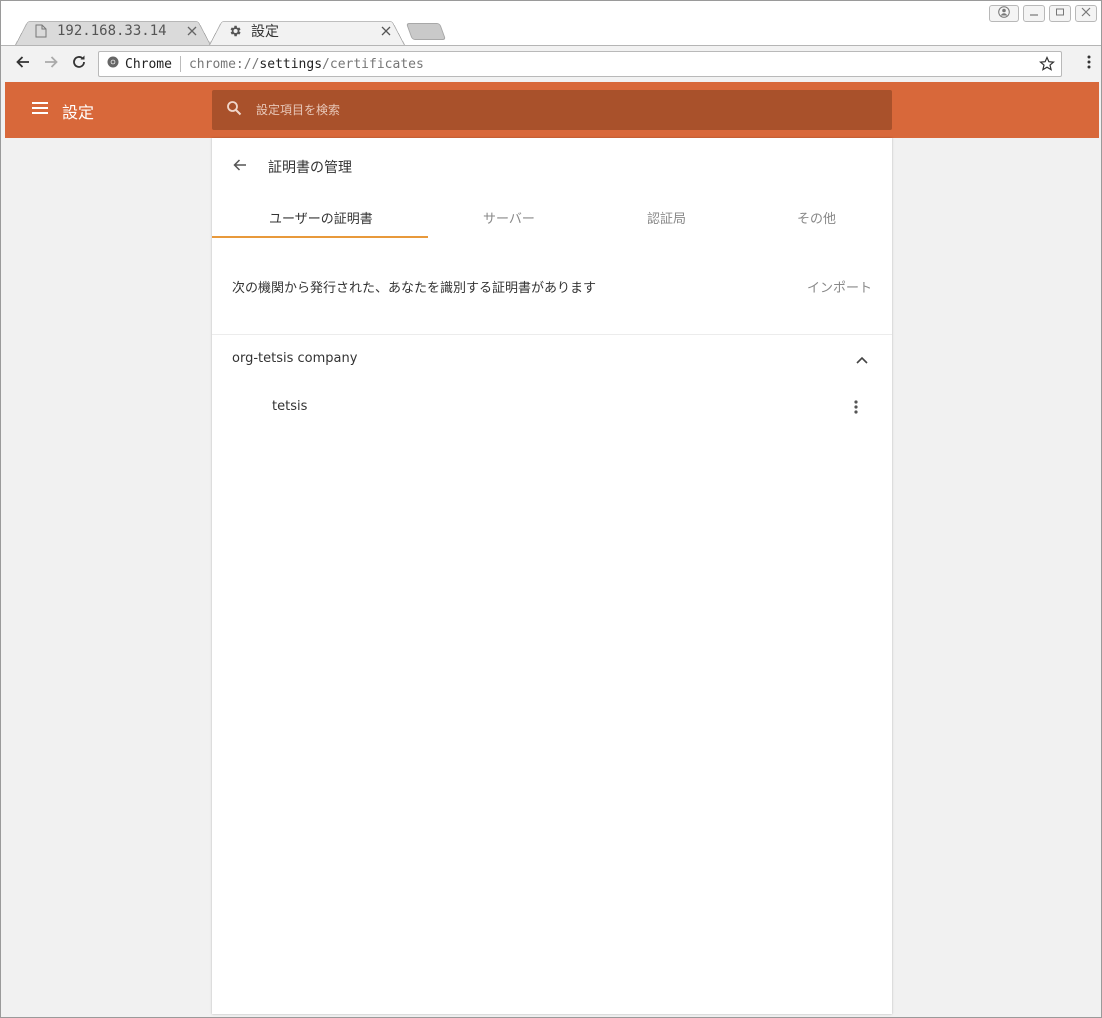 This screenshot has width=1102, height=1018. I want to click on tab-ip-address: 192.168.33.14, so click(113, 30).